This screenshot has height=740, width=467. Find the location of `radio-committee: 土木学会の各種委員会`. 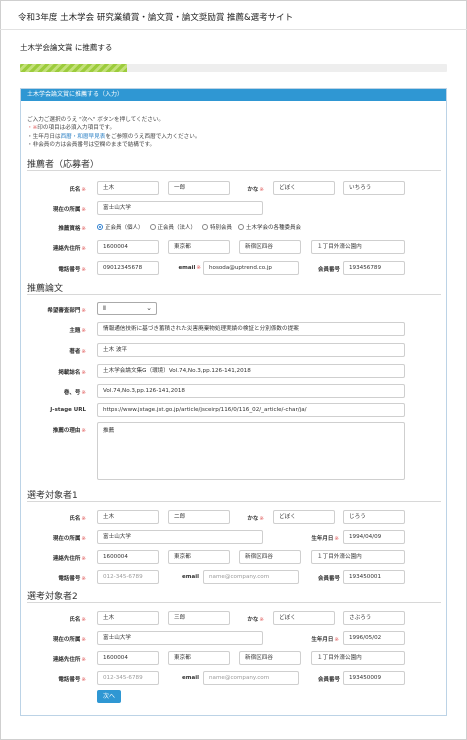

radio-committee: 土木学会の各種委員会 is located at coordinates (269, 227).